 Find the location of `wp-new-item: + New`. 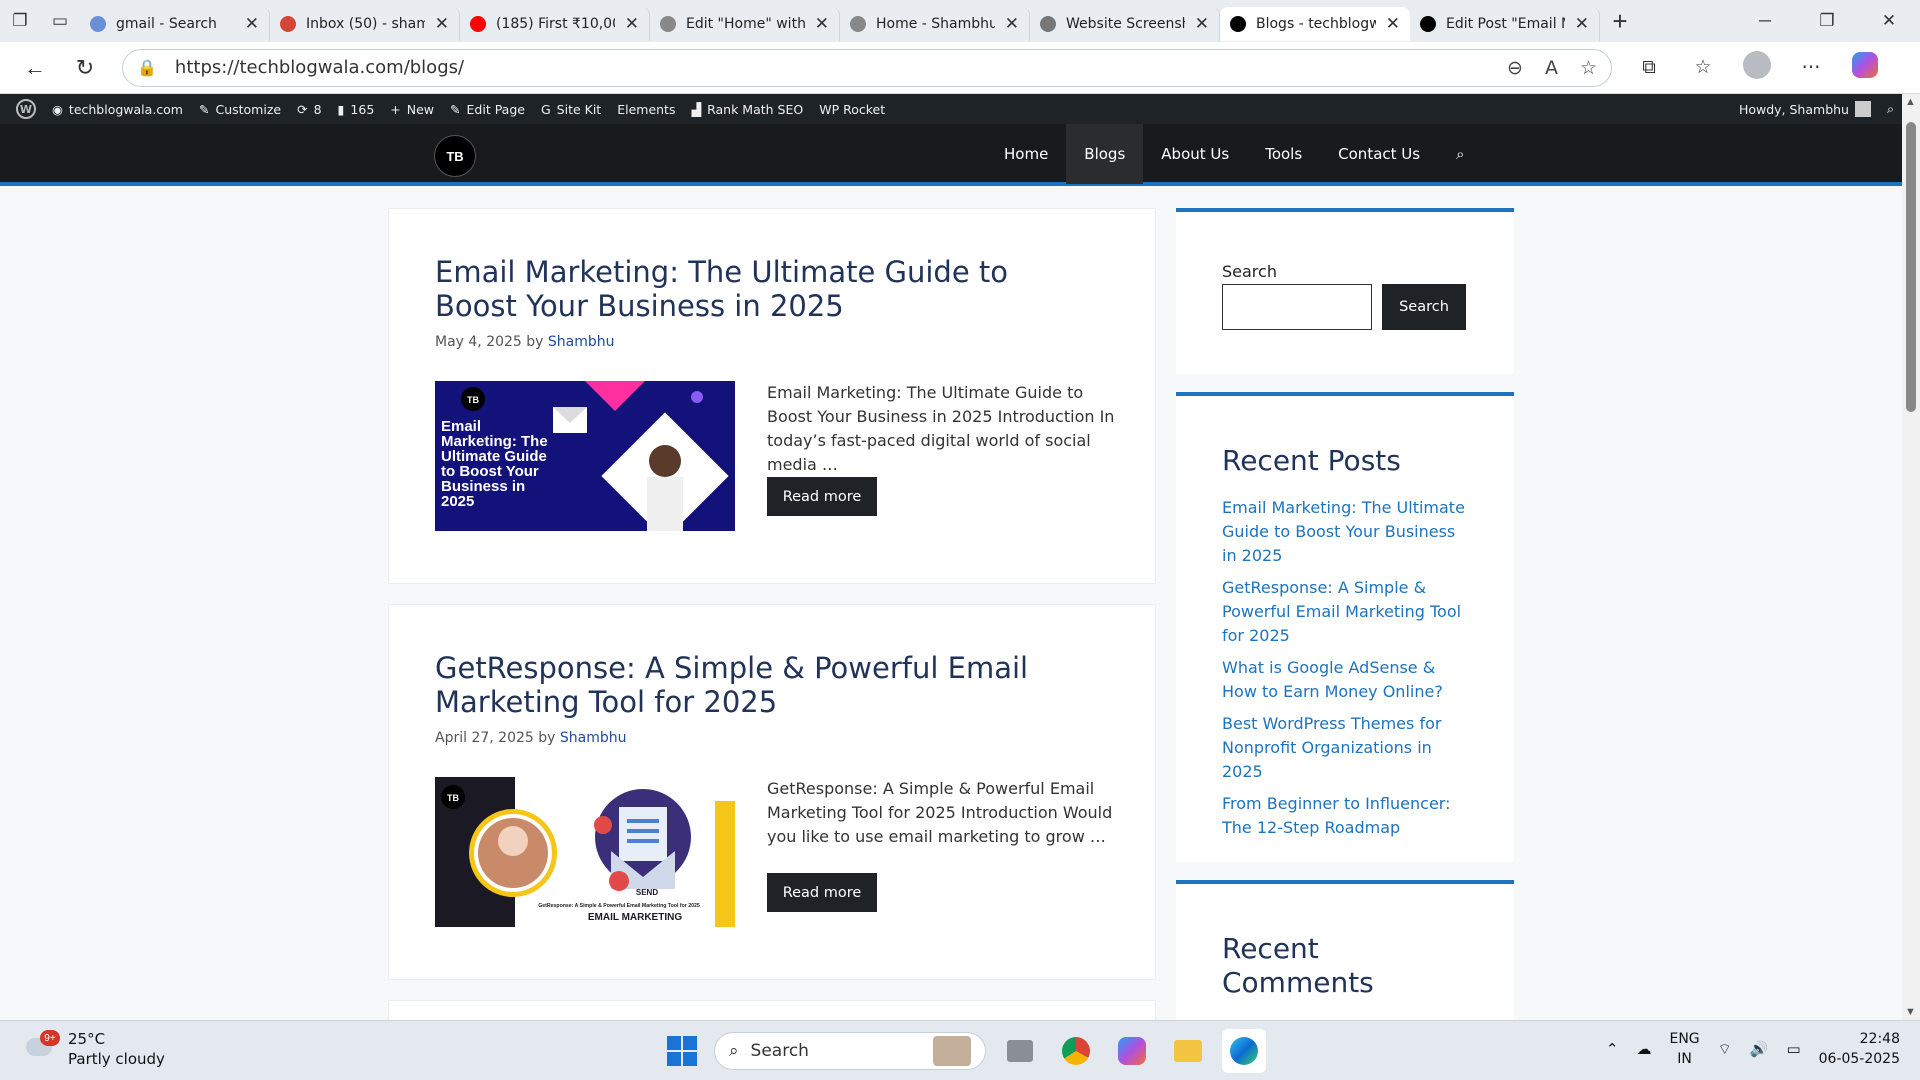

wp-new-item: + New is located at coordinates (412, 109).